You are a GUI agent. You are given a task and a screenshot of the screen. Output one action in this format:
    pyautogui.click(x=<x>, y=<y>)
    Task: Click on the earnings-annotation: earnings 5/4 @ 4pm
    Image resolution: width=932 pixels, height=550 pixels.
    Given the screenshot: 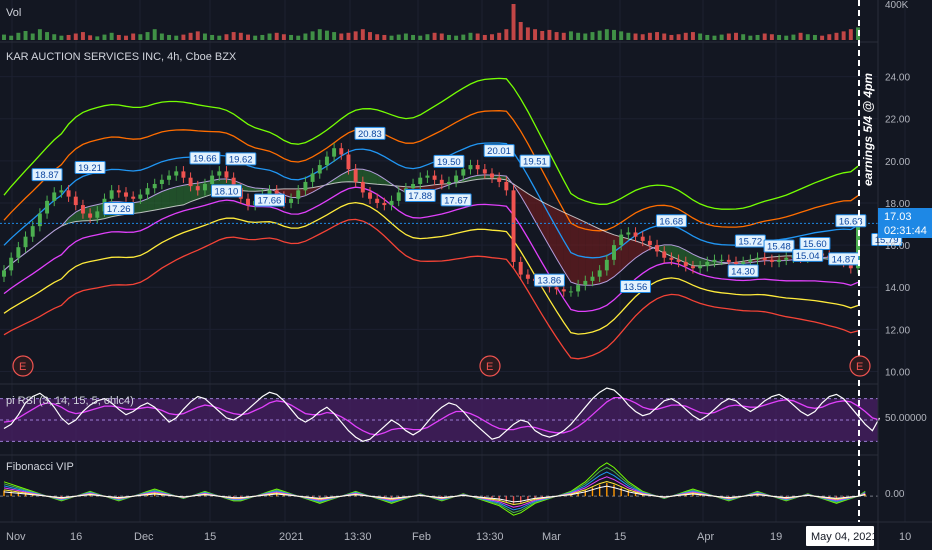 What is the action you would take?
    pyautogui.click(x=868, y=129)
    